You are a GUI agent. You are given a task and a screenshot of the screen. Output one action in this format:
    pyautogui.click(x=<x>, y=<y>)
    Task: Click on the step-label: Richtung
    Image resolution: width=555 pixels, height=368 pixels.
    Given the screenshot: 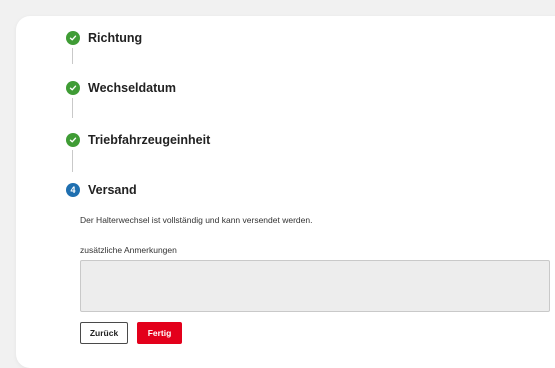 What is the action you would take?
    pyautogui.click(x=115, y=38)
    